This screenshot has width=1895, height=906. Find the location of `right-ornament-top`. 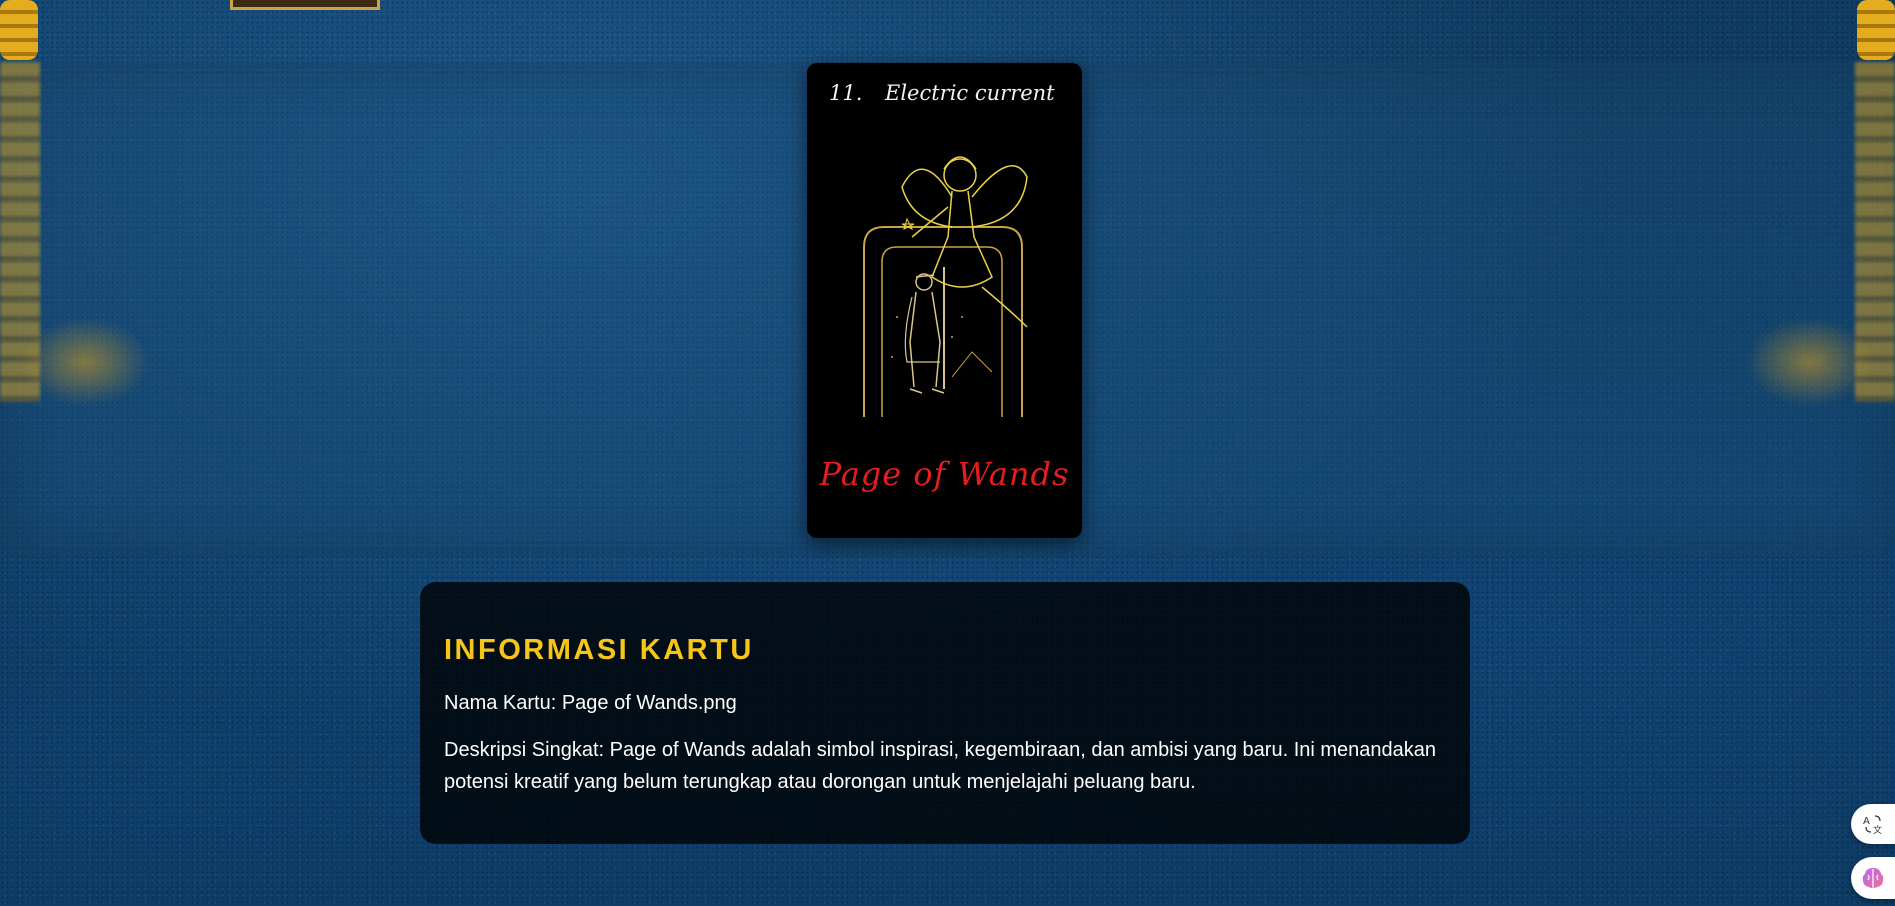

right-ornament-top is located at coordinates (1876, 30).